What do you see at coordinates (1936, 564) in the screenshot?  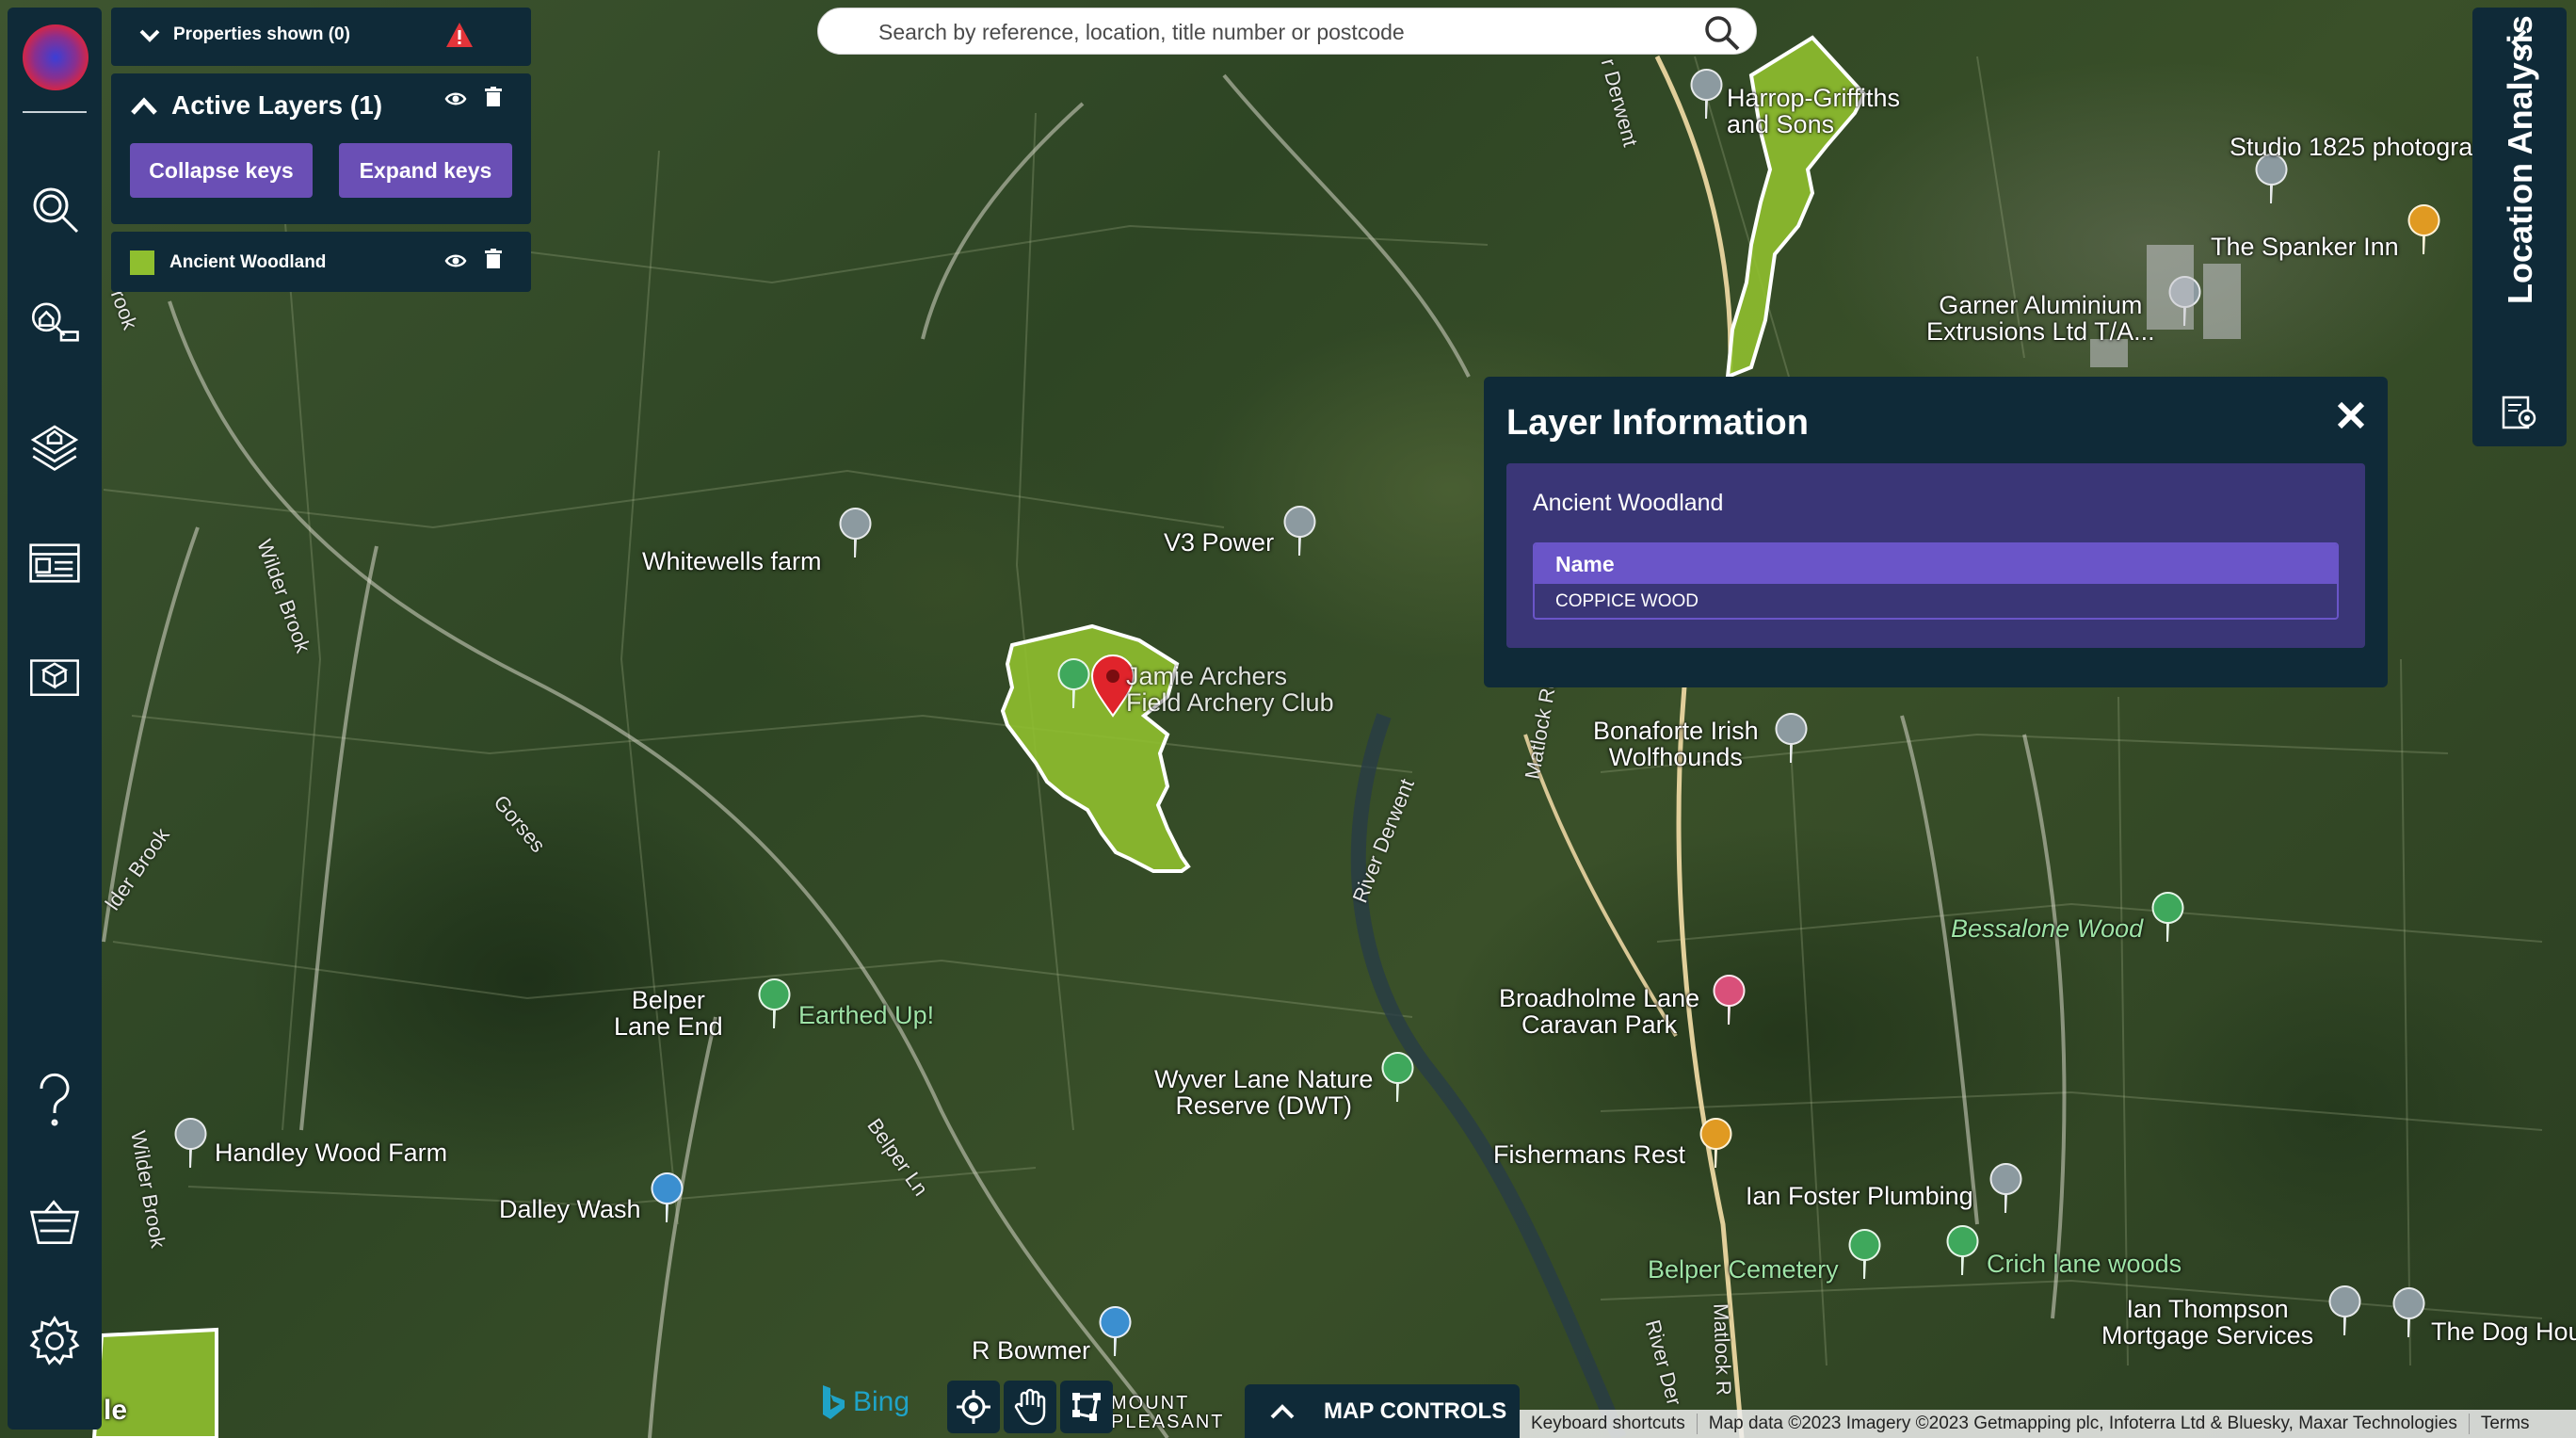 I see `attribute-header-row` at bounding box center [1936, 564].